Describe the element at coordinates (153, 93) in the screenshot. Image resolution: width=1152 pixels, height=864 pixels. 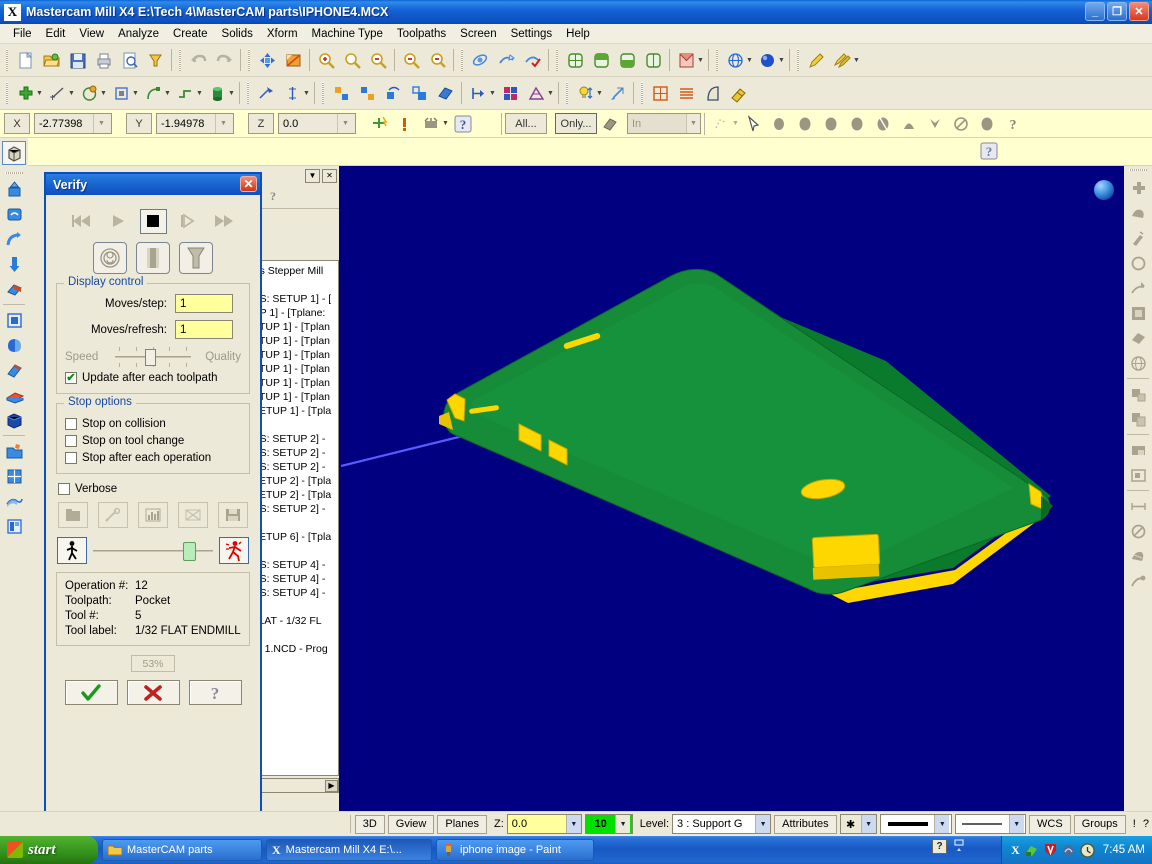
I see `create-spline-icon` at that location.